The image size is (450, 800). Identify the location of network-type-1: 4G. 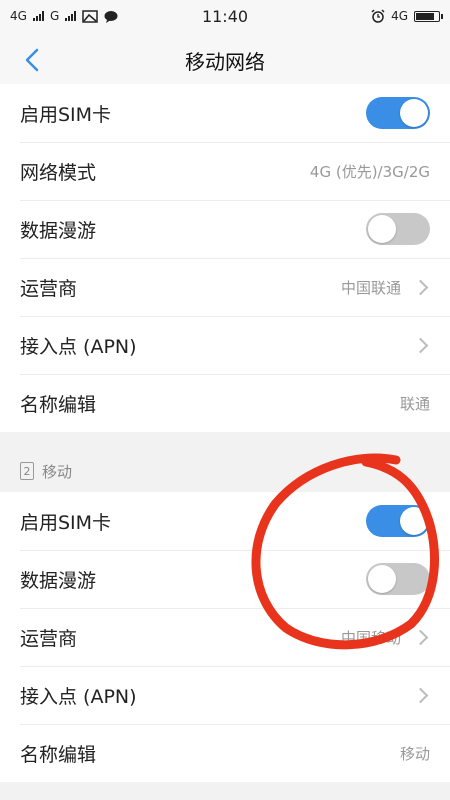
(18, 16).